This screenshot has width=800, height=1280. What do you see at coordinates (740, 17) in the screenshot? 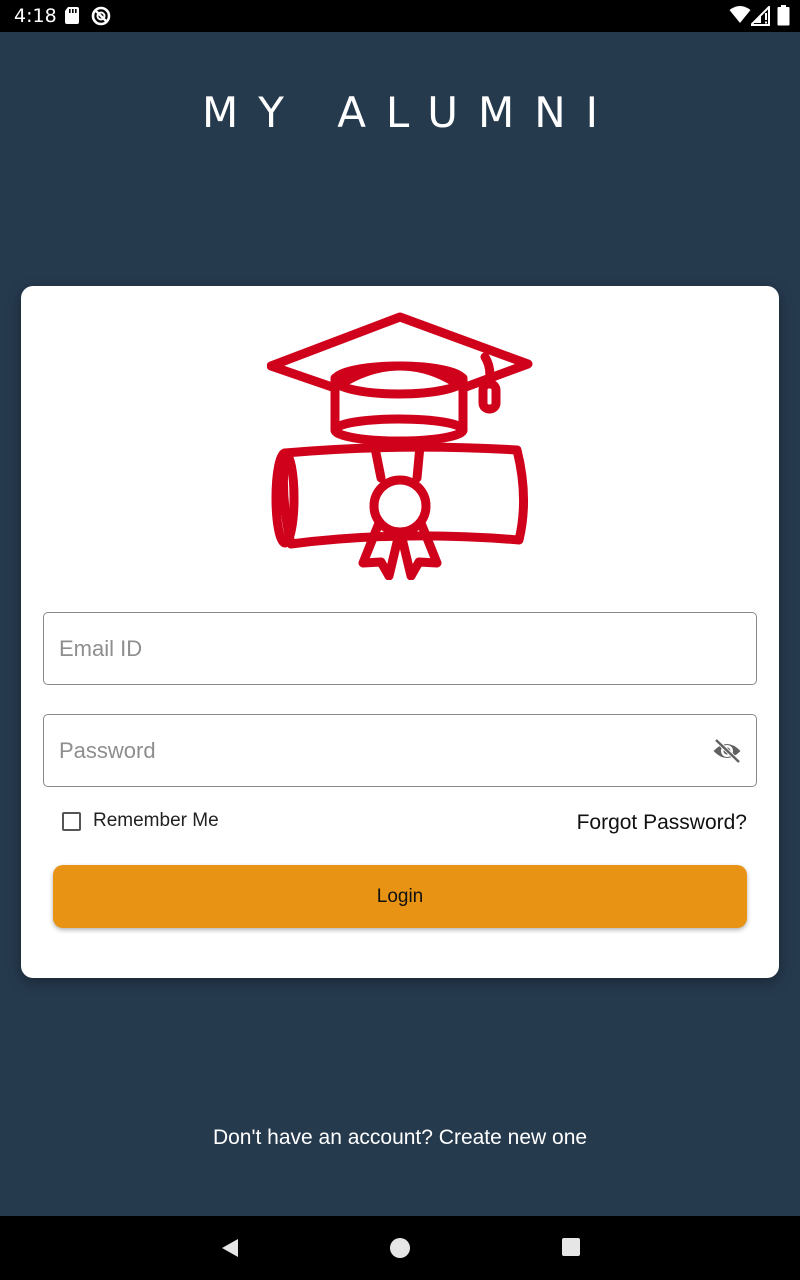
I see `wifi-icon` at bounding box center [740, 17].